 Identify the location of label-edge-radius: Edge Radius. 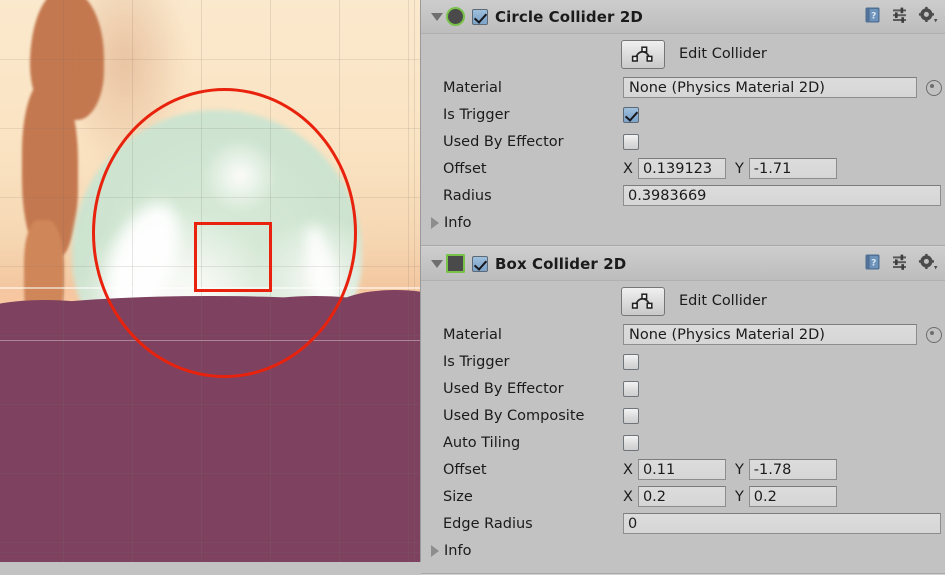
(488, 523).